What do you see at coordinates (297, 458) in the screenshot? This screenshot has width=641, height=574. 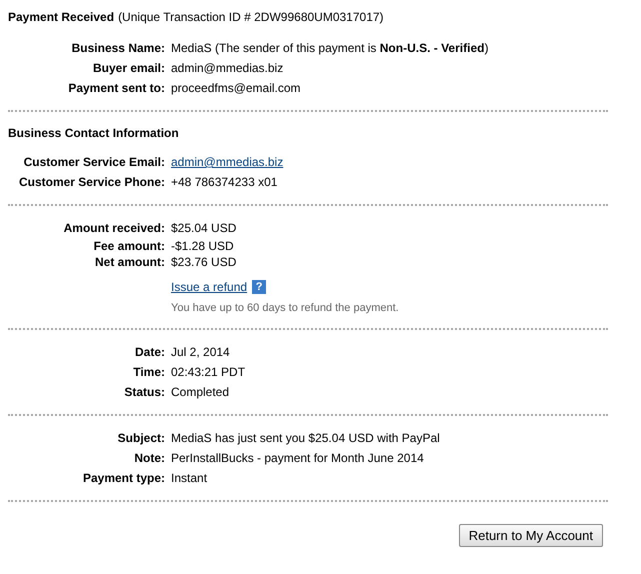 I see `field-value: PerInstallBucks - payment for Month June 2014` at bounding box center [297, 458].